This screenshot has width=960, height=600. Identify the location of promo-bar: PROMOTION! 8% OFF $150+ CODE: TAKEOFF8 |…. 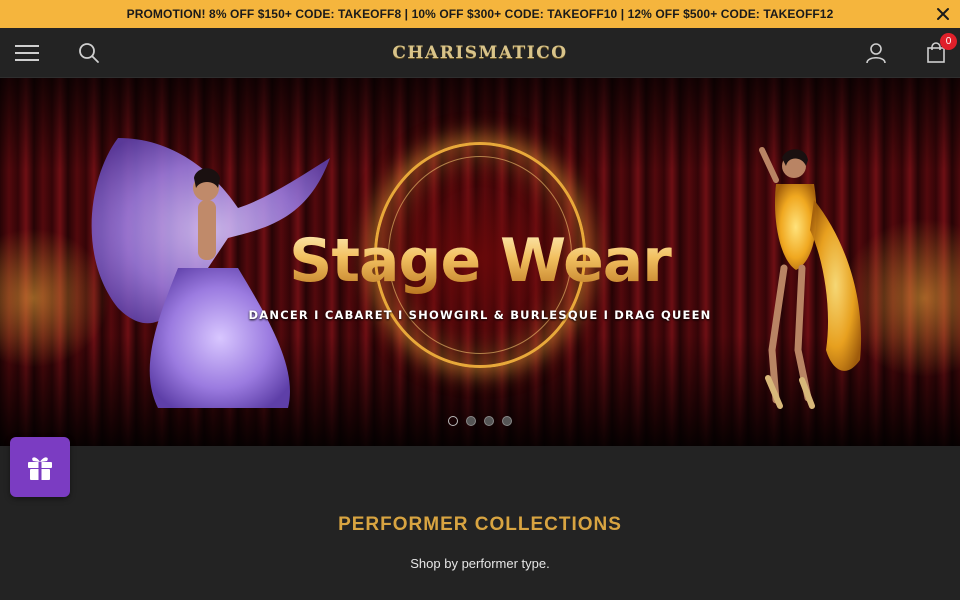
(480, 14).